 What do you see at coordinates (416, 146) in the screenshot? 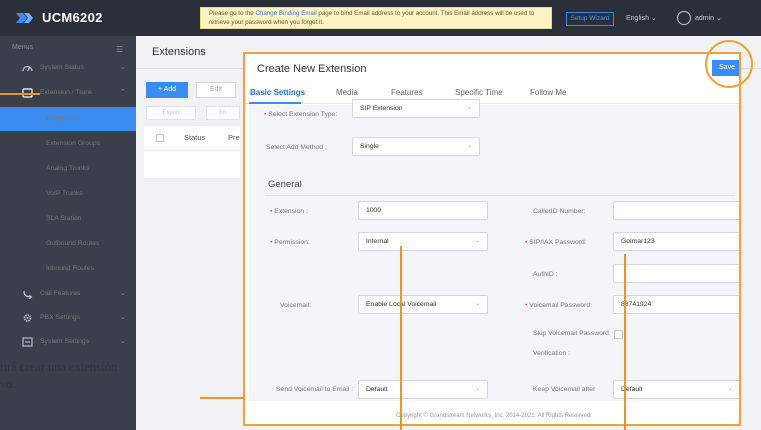
I see `add-method-select: Single ⌄` at bounding box center [416, 146].